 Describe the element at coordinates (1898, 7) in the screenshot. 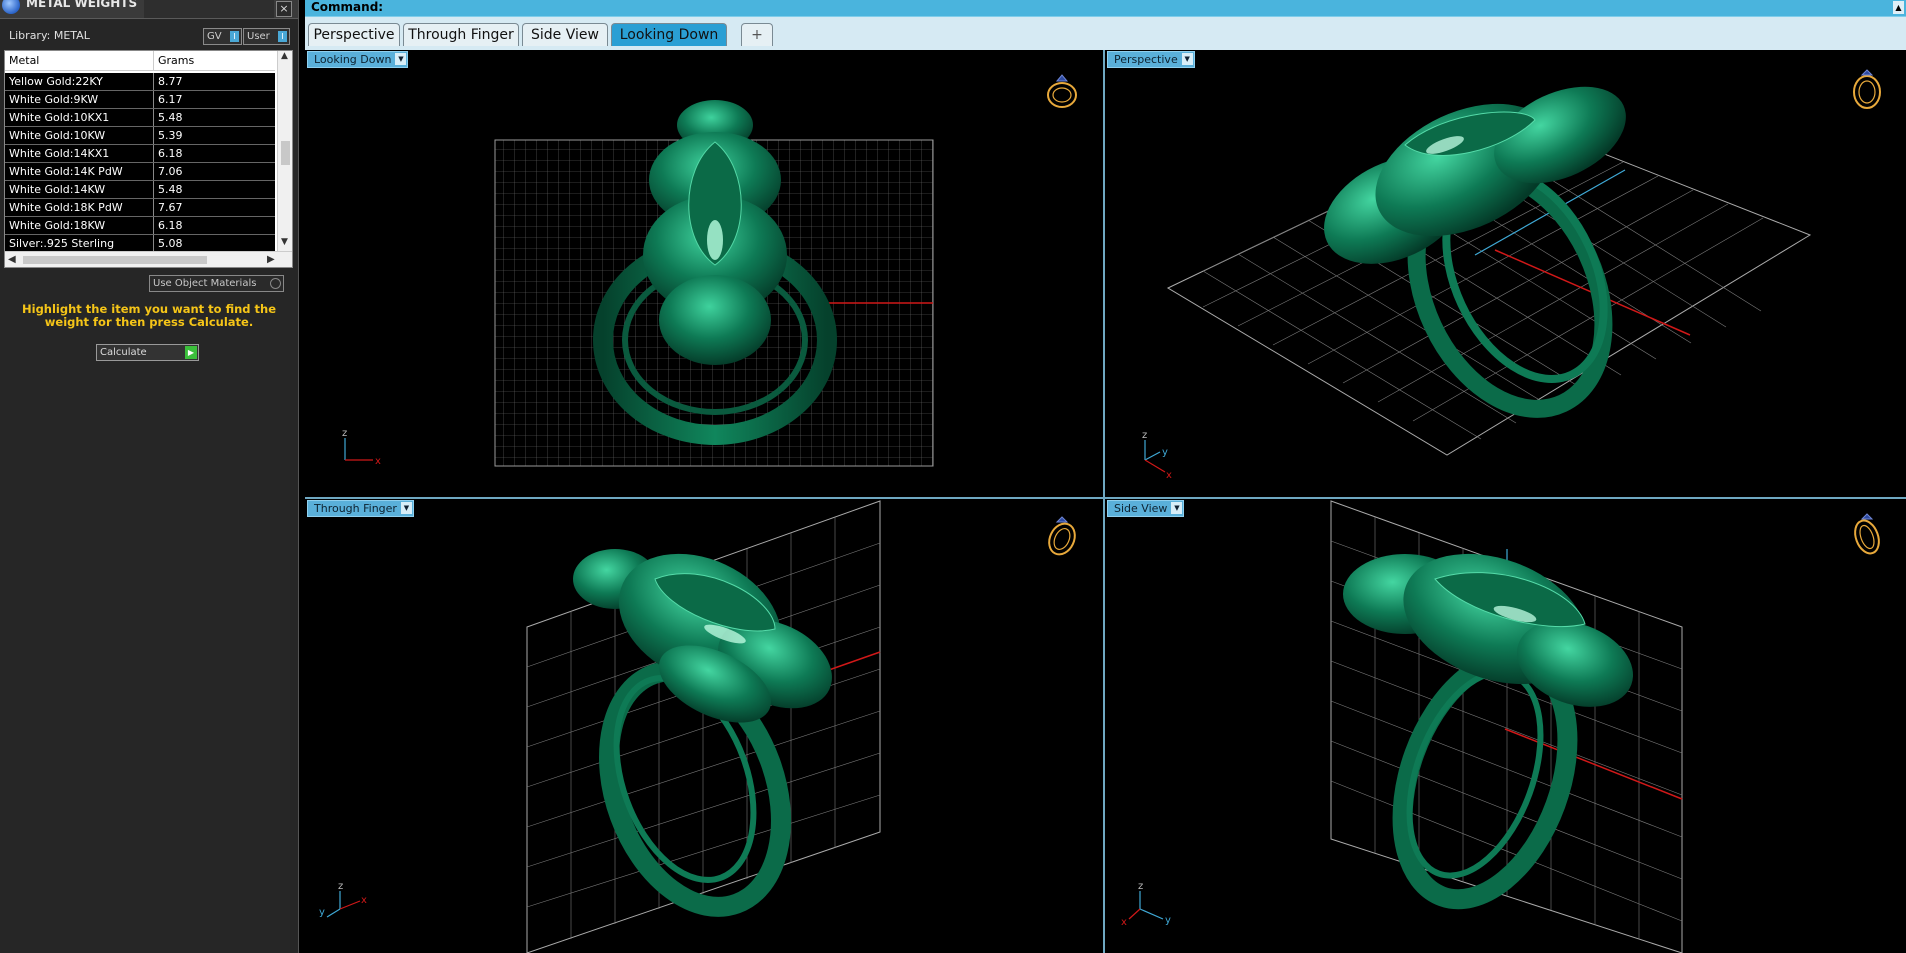

I see `command-scroll-icon: ▲` at that location.